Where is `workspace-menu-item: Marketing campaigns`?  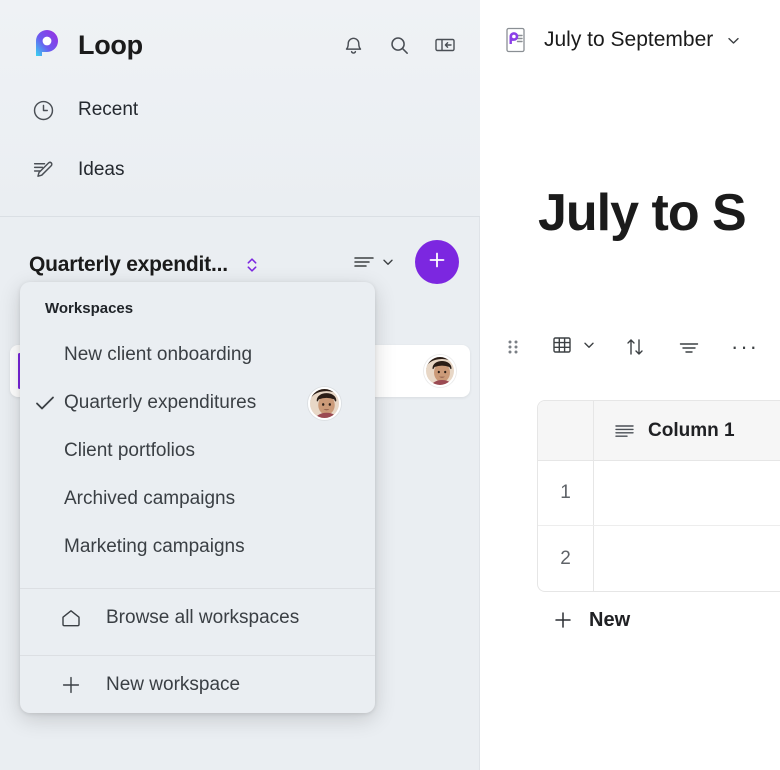
workspace-menu-item: Marketing campaigns is located at coordinates (177, 547).